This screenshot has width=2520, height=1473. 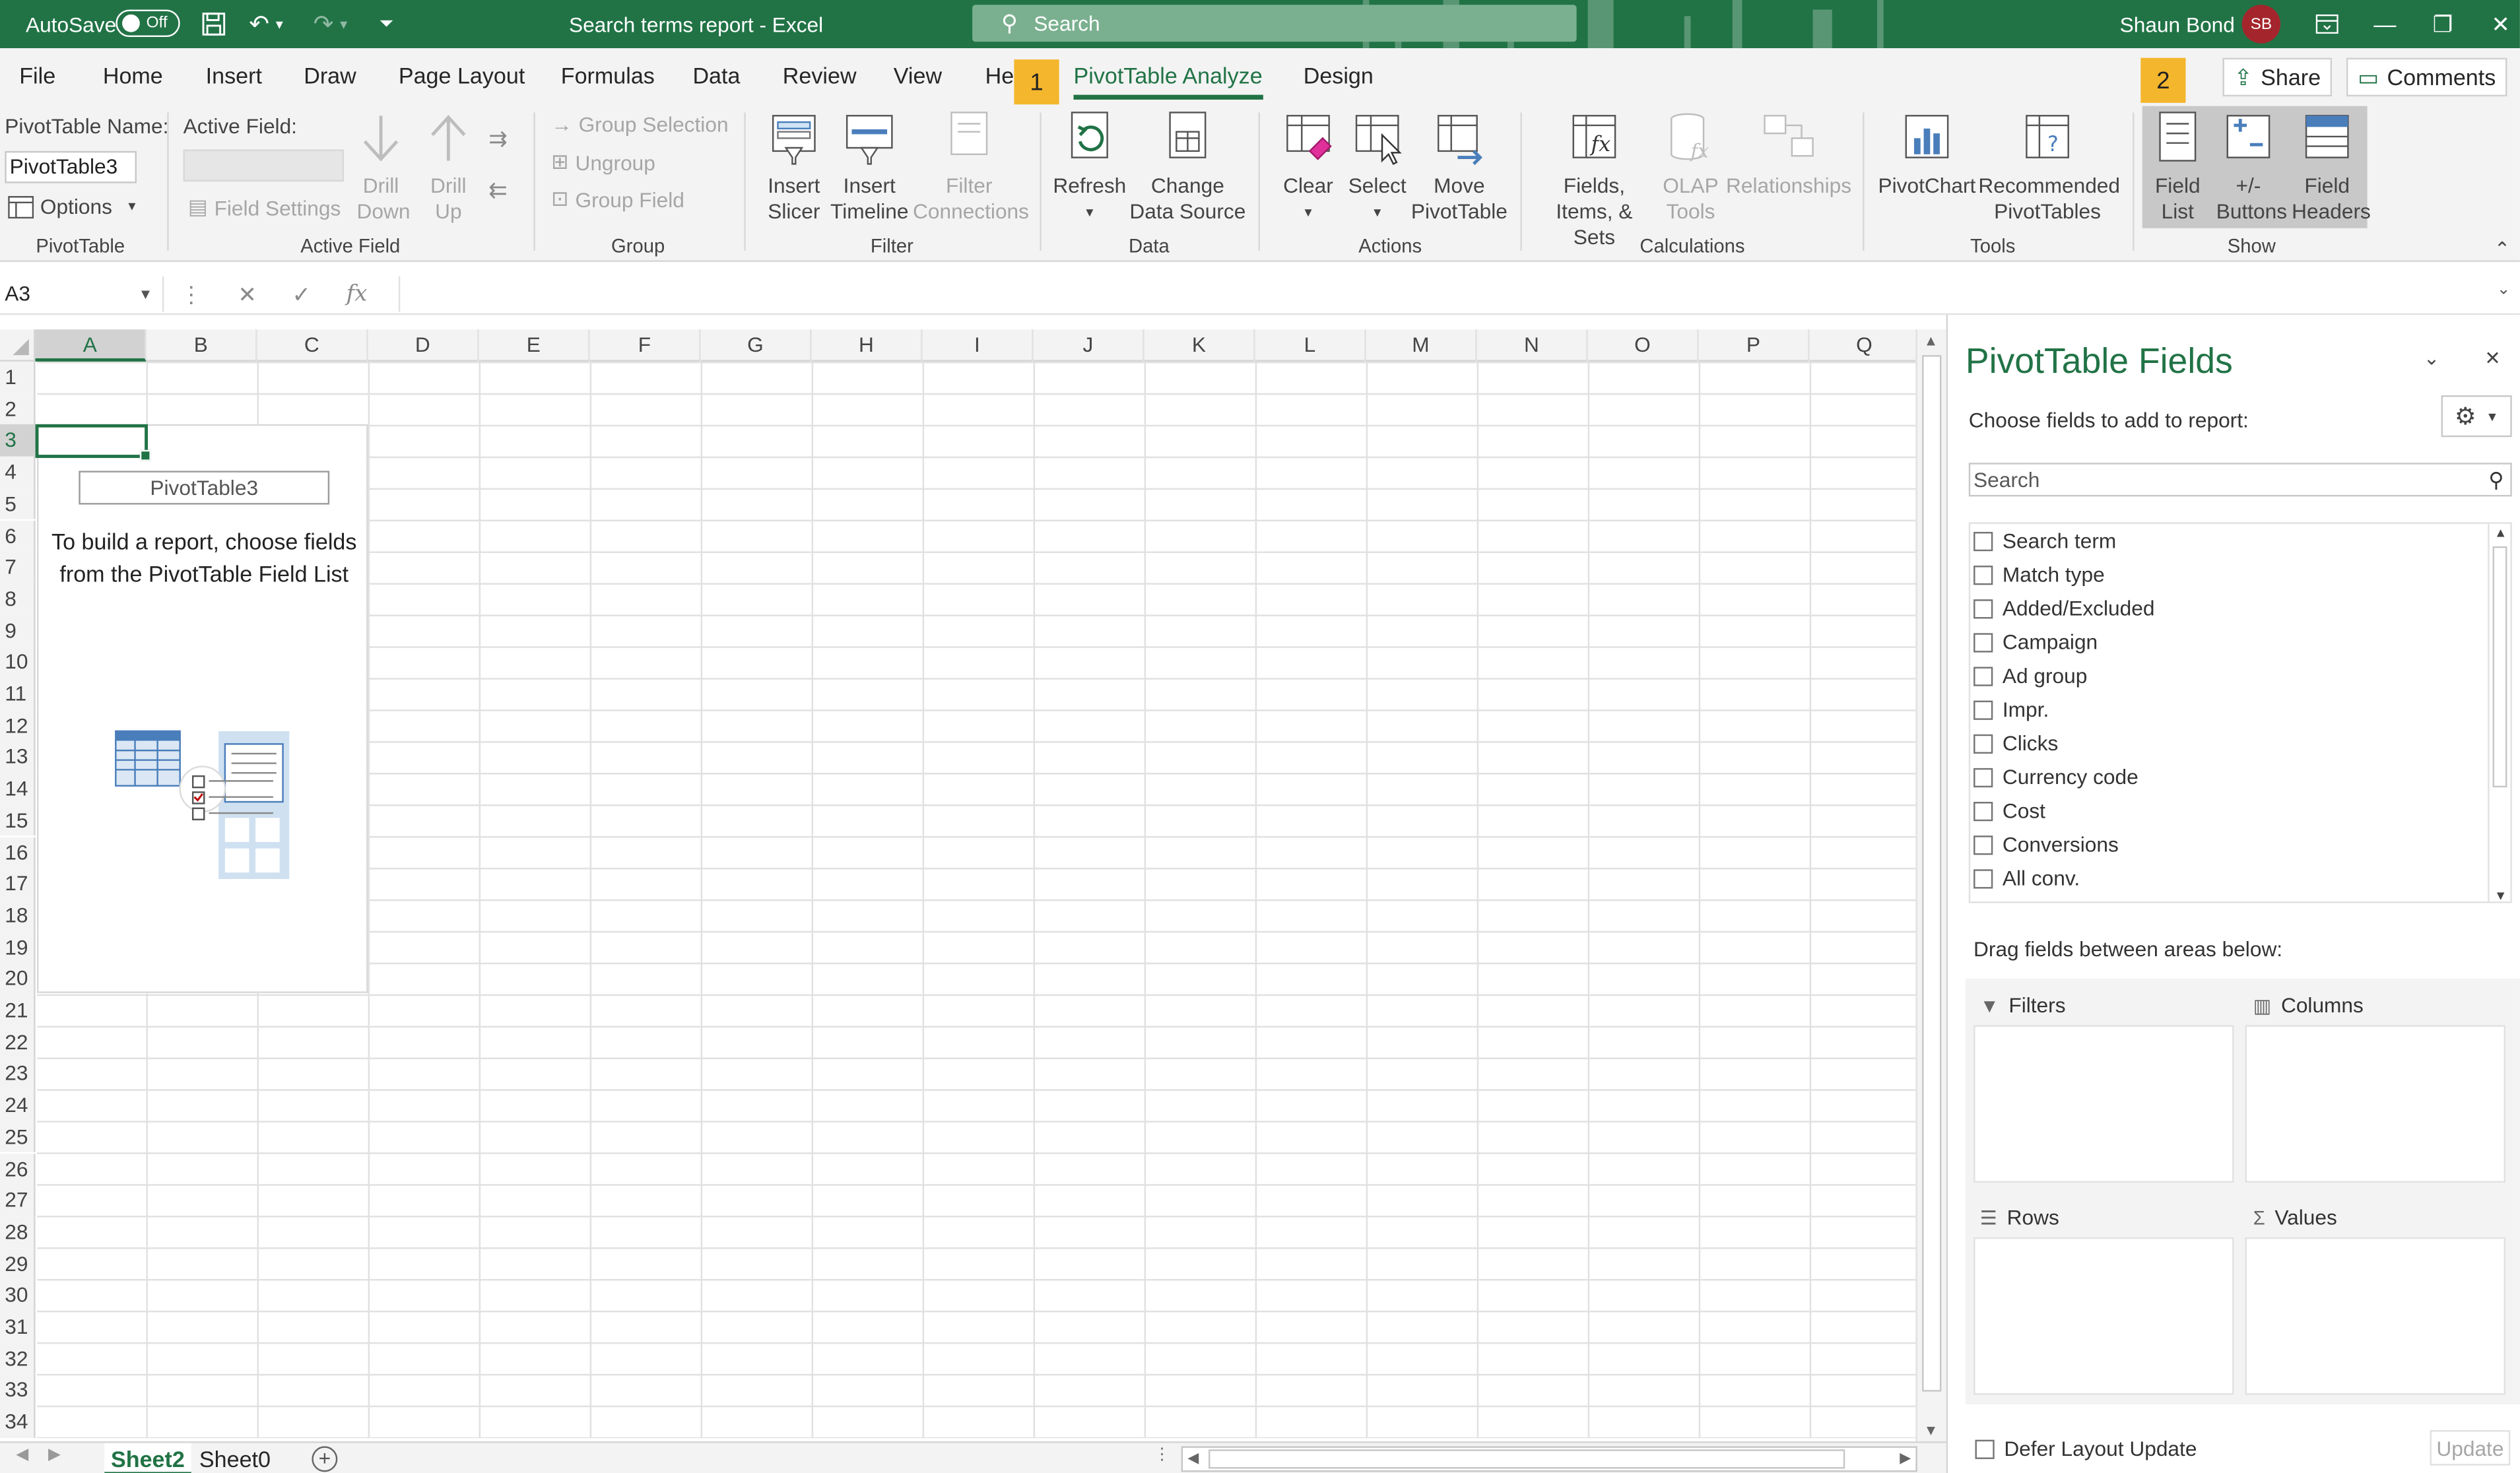 I want to click on field-list-item: Currency code, so click(x=2056, y=777).